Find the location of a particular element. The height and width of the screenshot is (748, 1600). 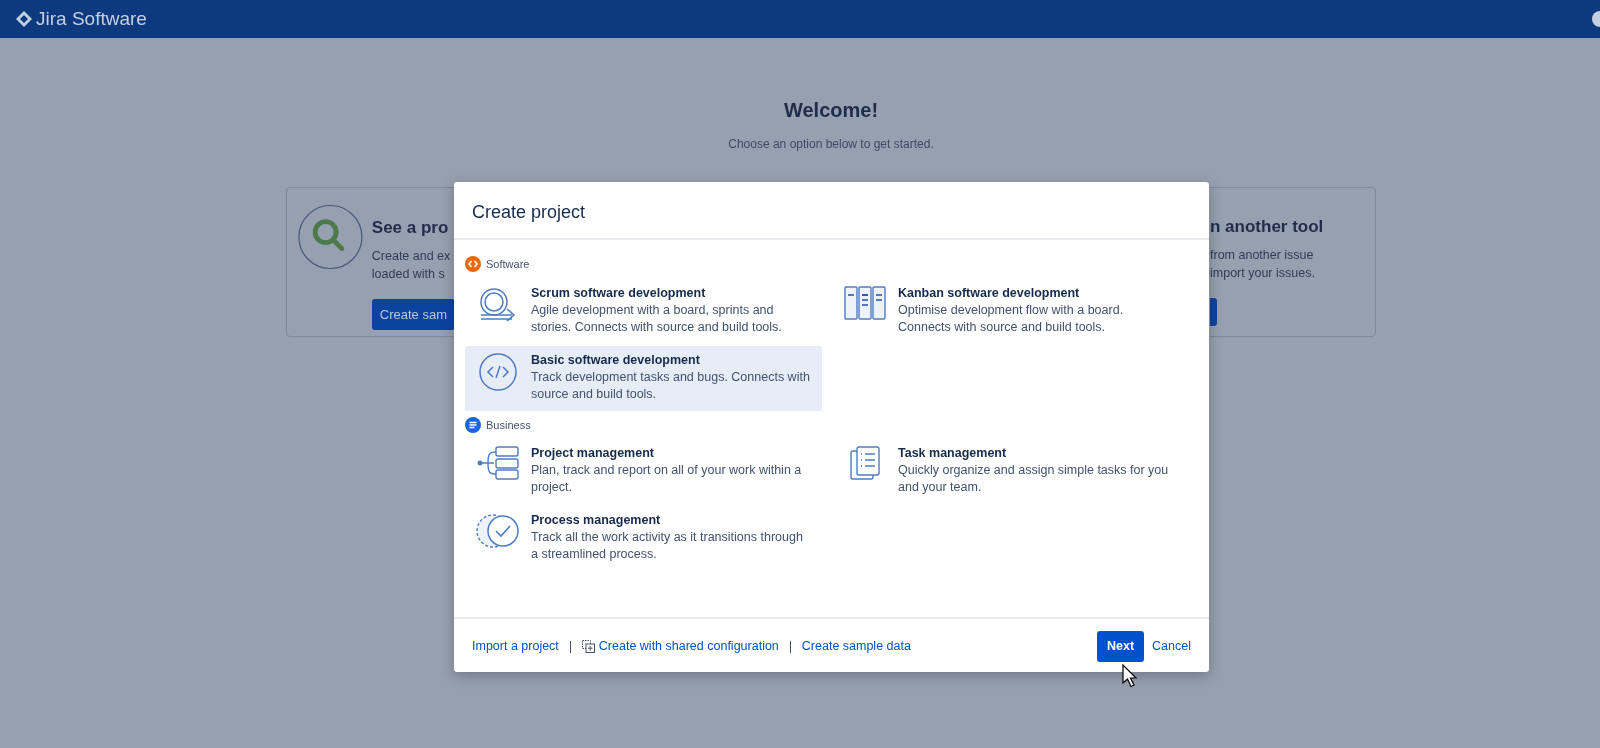

footer-link: Create sample data is located at coordinates (856, 646).